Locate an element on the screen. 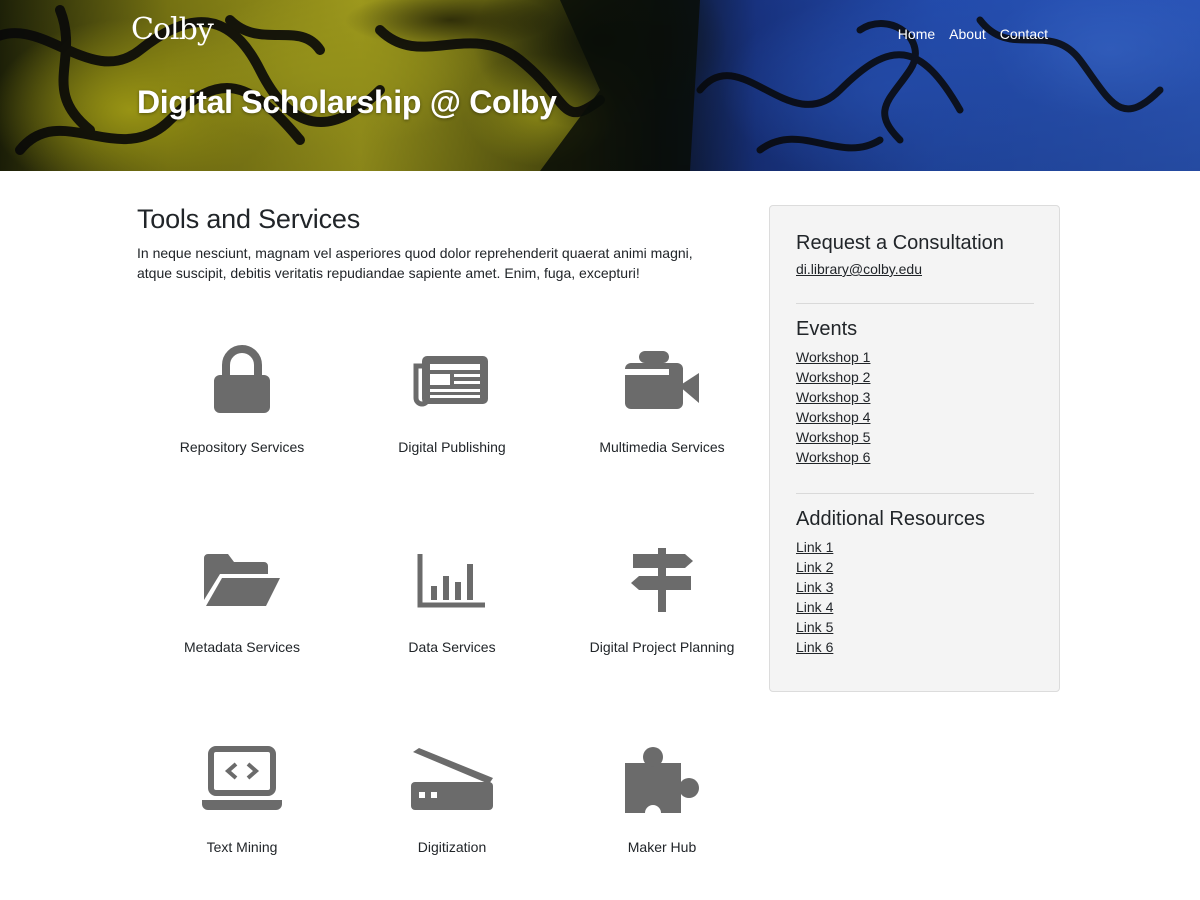  event-link-3: Workshop 3 is located at coordinates (833, 397).